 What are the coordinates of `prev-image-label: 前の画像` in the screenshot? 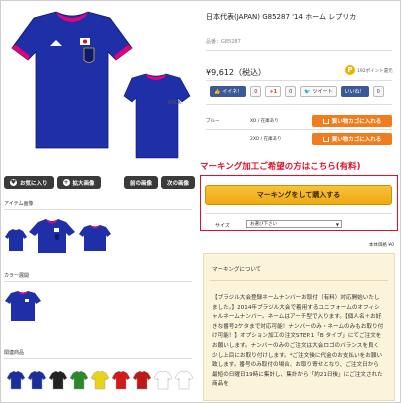 It's located at (141, 183).